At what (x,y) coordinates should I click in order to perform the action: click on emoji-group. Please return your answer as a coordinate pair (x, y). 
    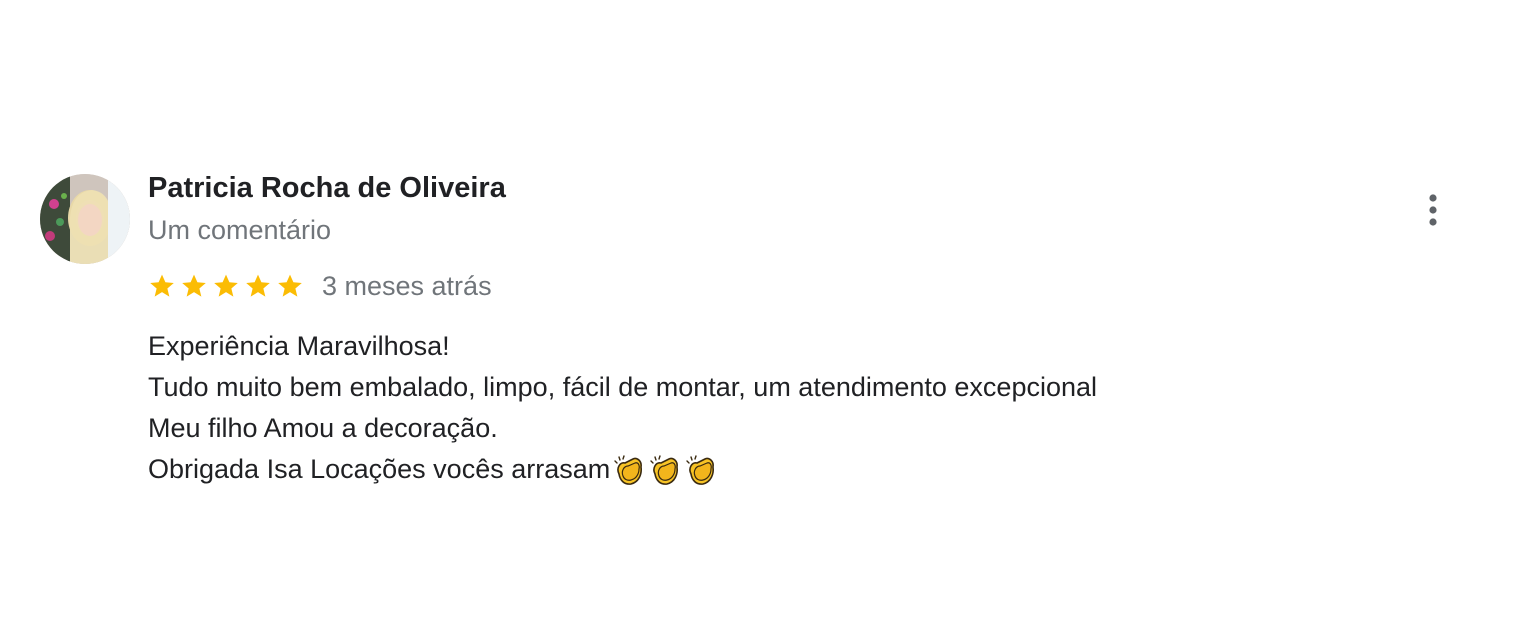
    Looking at the image, I should click on (665, 471).